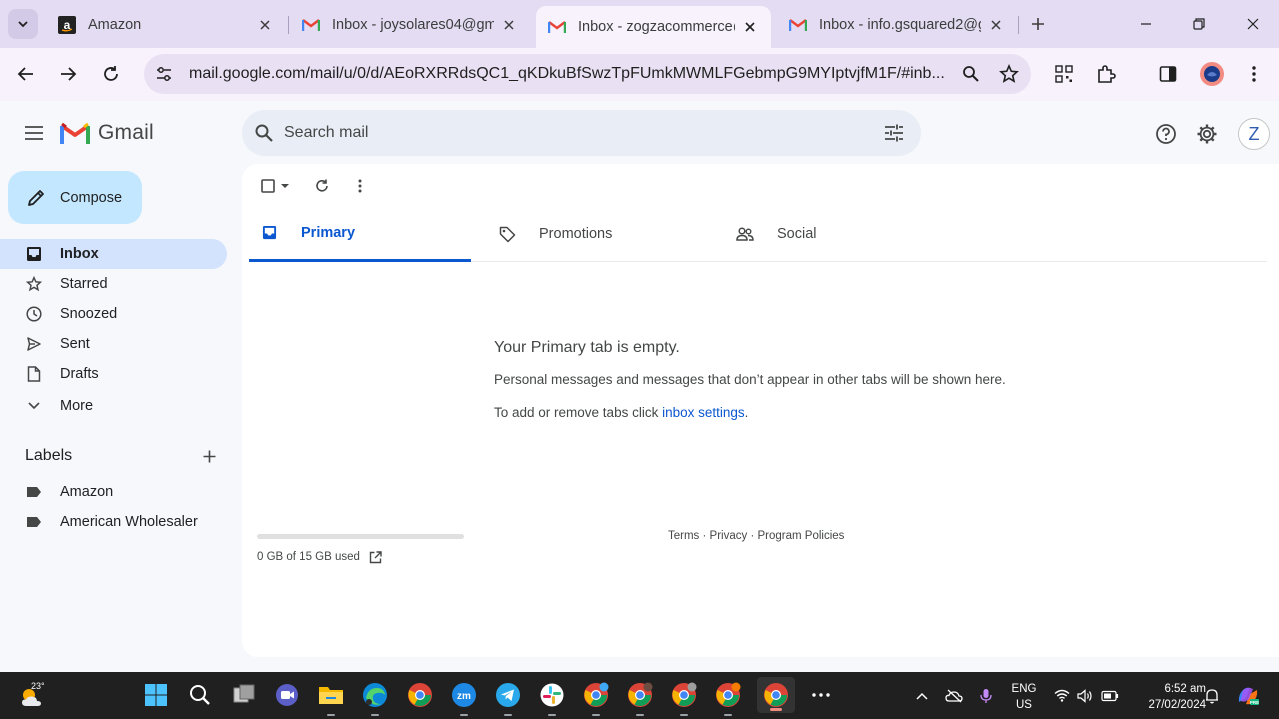 The height and width of the screenshot is (719, 1279). I want to click on reload-button, so click(111, 74).